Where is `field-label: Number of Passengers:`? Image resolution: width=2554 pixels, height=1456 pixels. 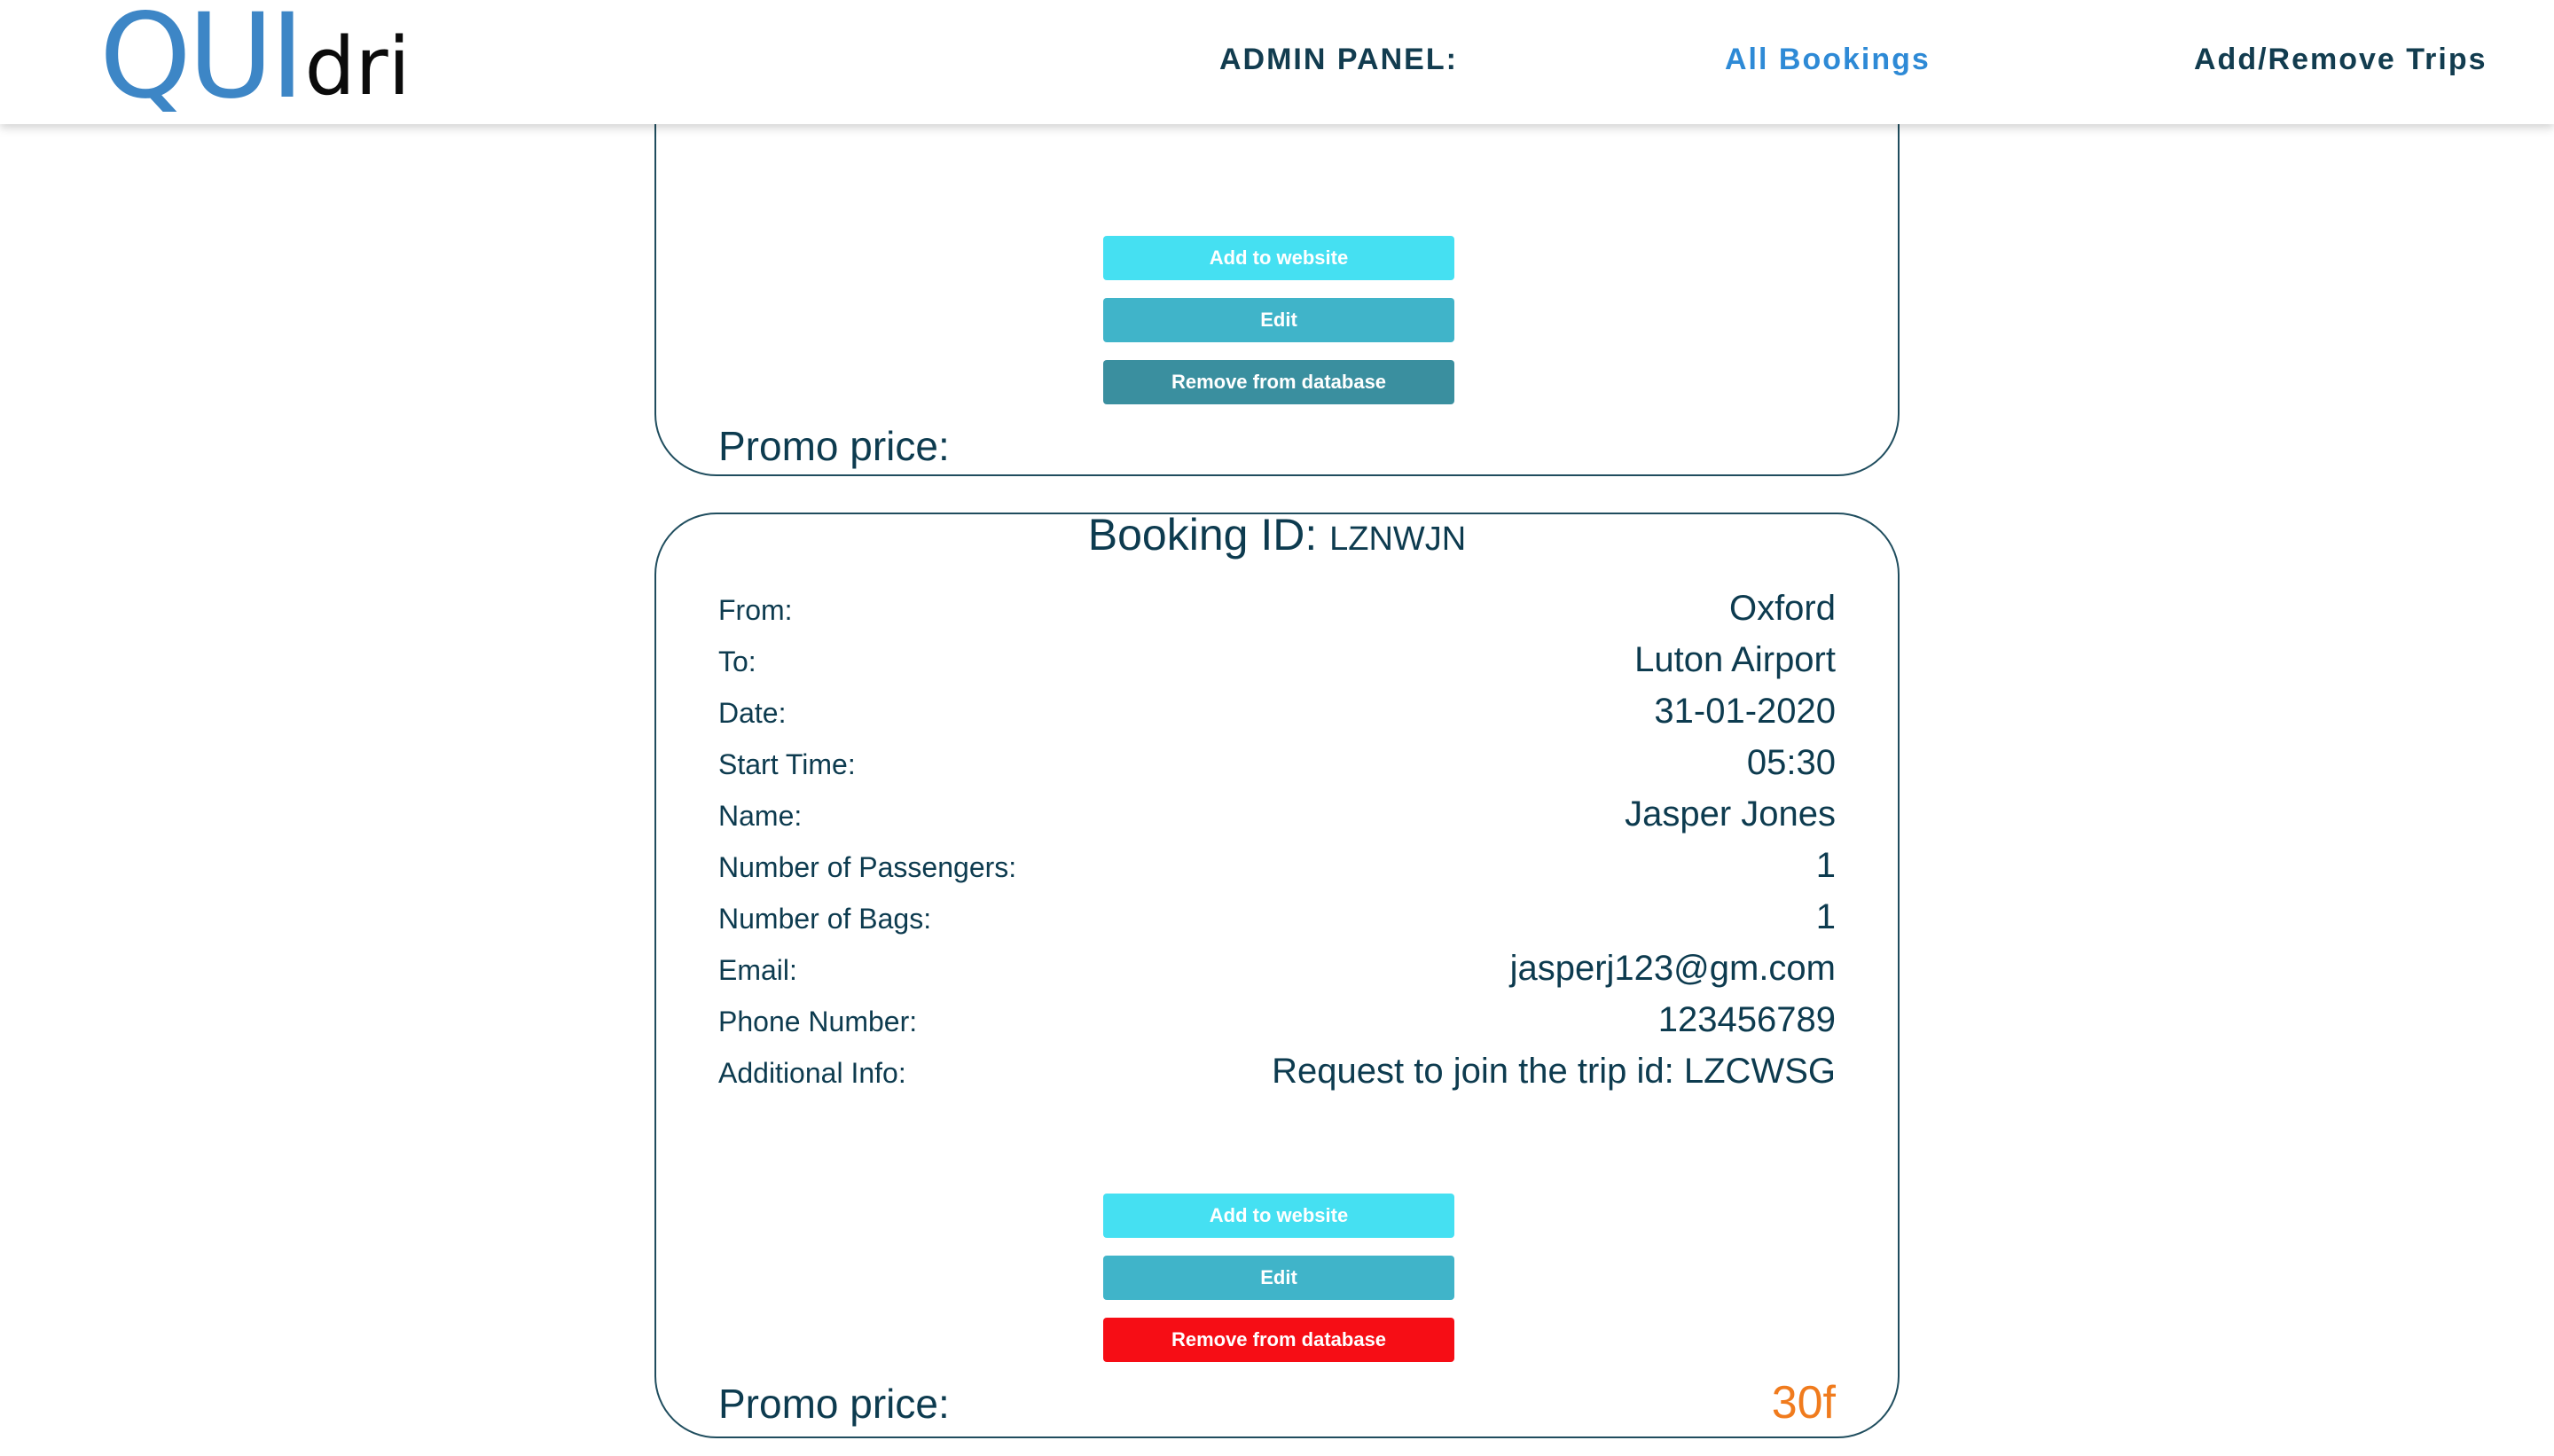 field-label: Number of Passengers: is located at coordinates (867, 867).